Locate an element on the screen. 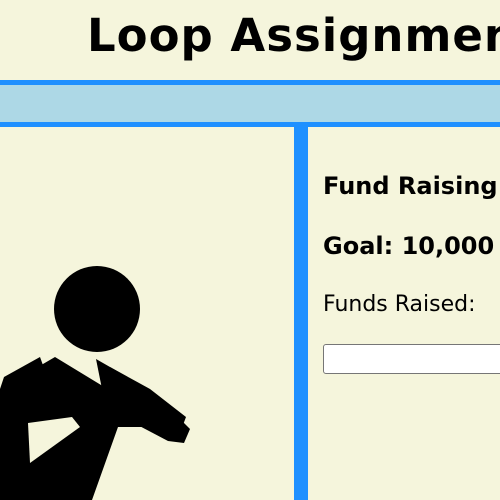 This screenshot has width=500, height=500. page-title: Loop Assignment is located at coordinates (293, 35).